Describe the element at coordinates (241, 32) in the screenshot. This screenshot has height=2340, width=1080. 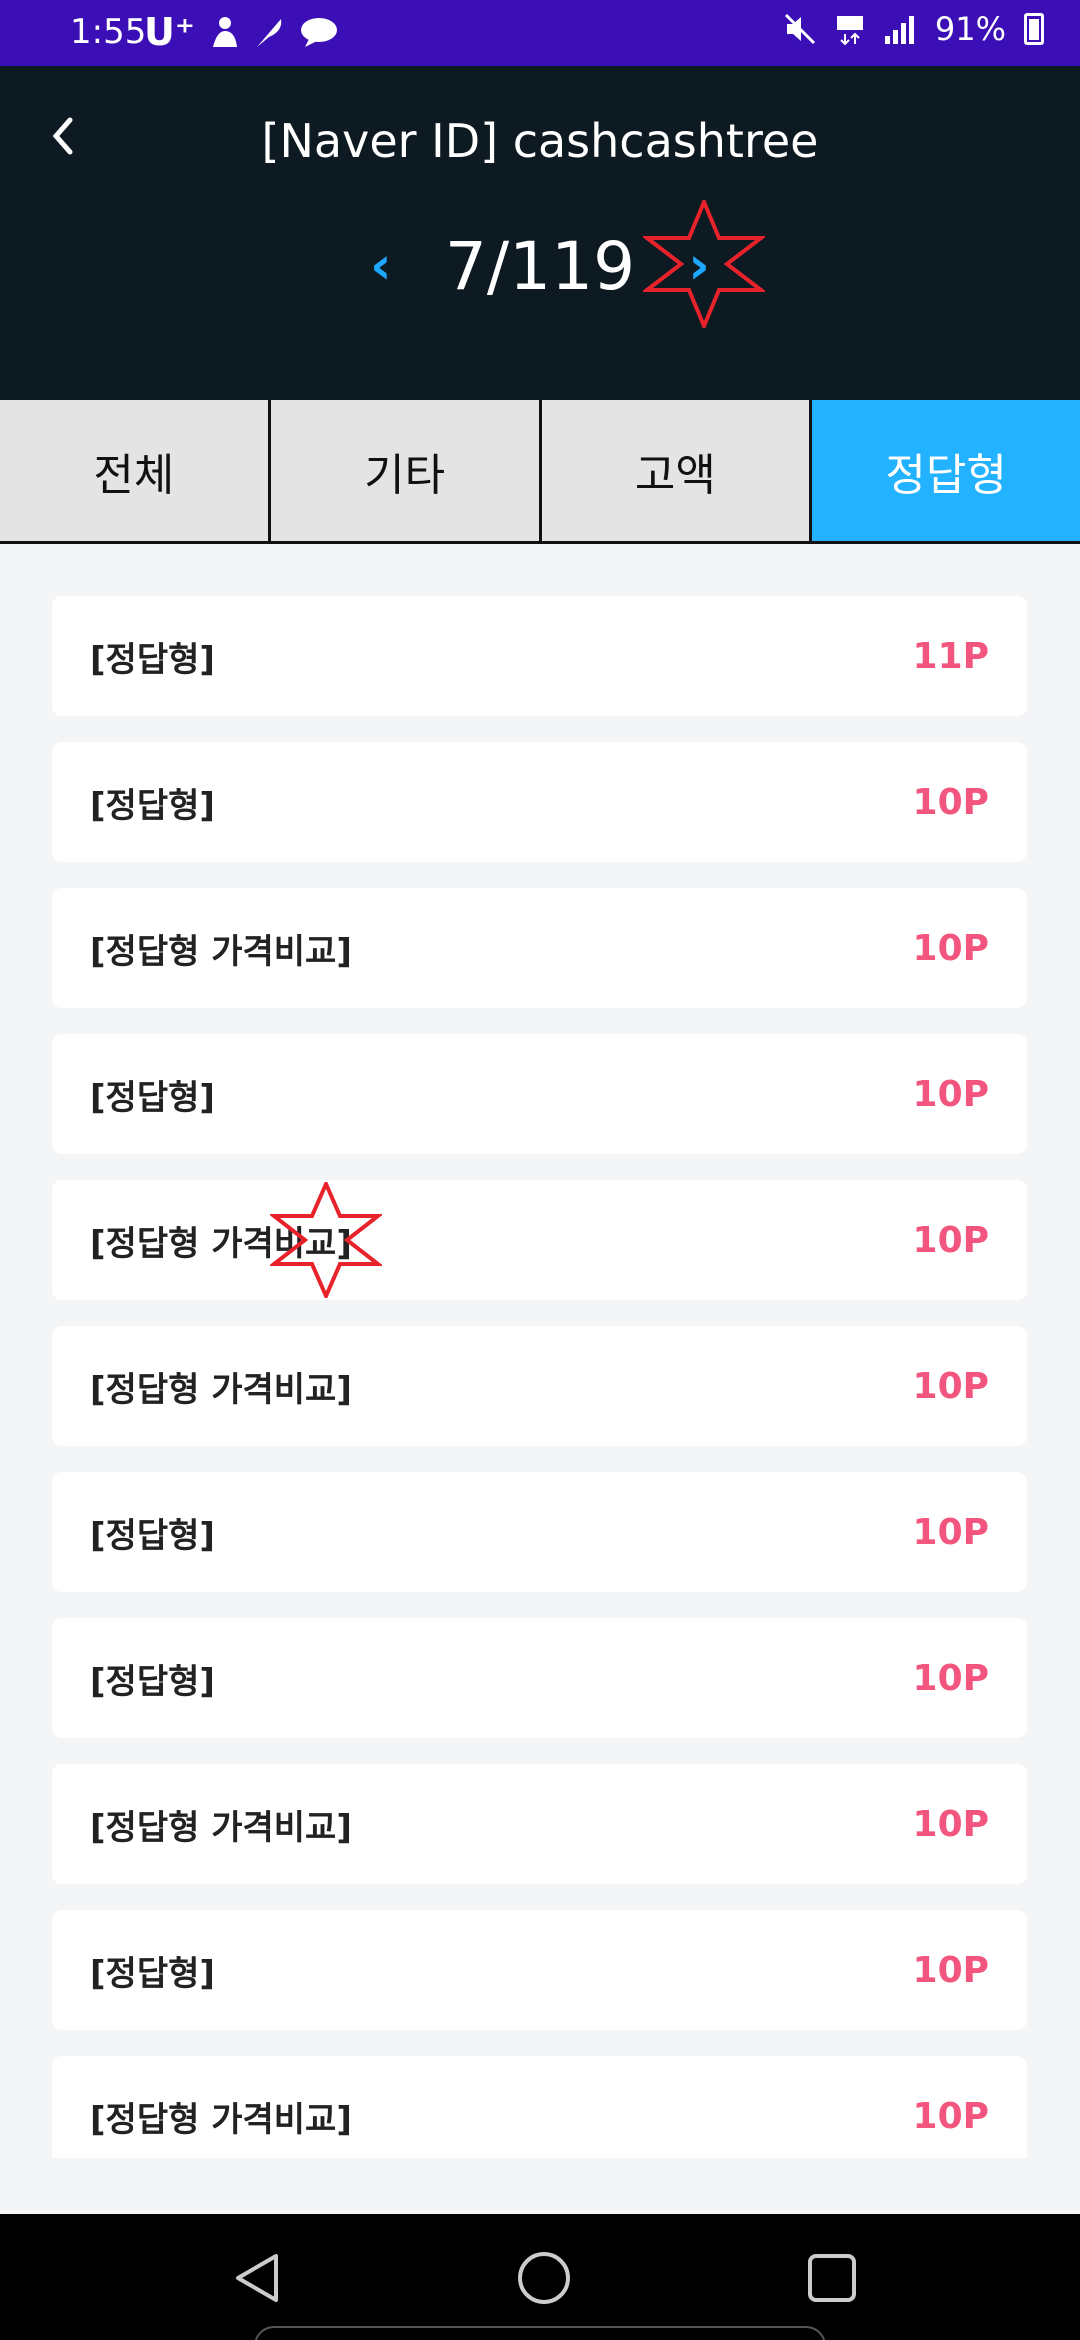
I see `notification-icons: U⁺` at that location.